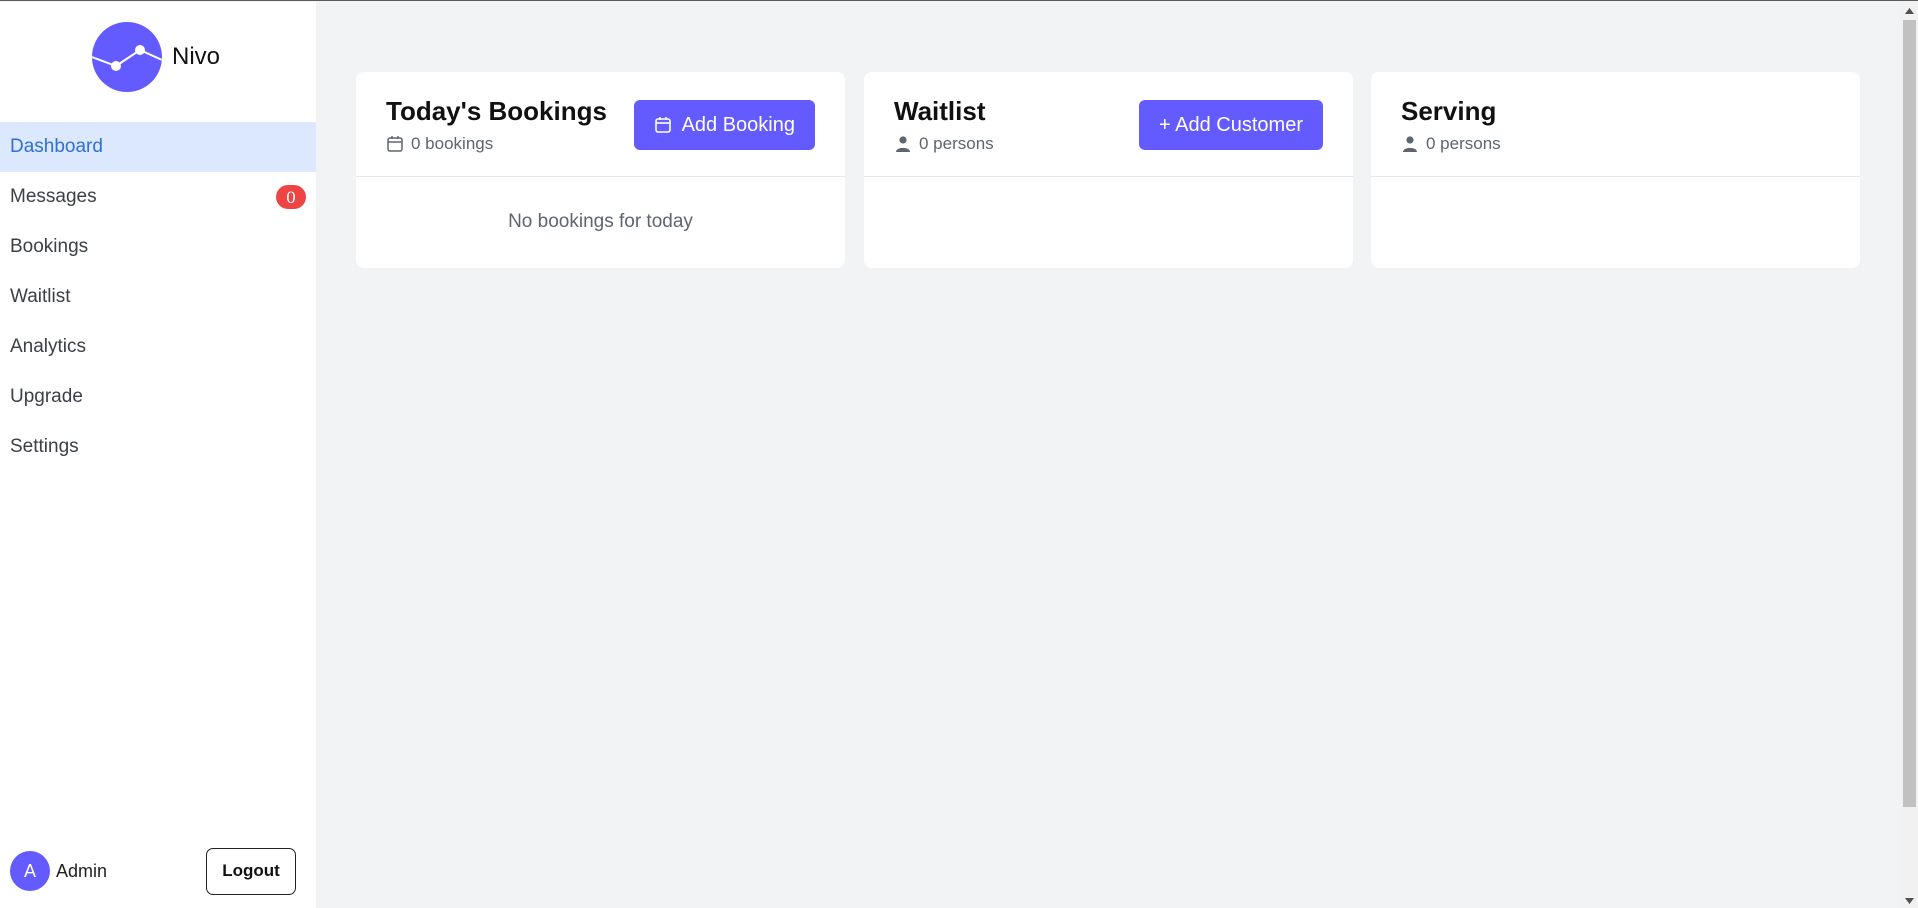 The width and height of the screenshot is (1918, 908). I want to click on serving-card: Serving 0 persons, so click(1615, 170).